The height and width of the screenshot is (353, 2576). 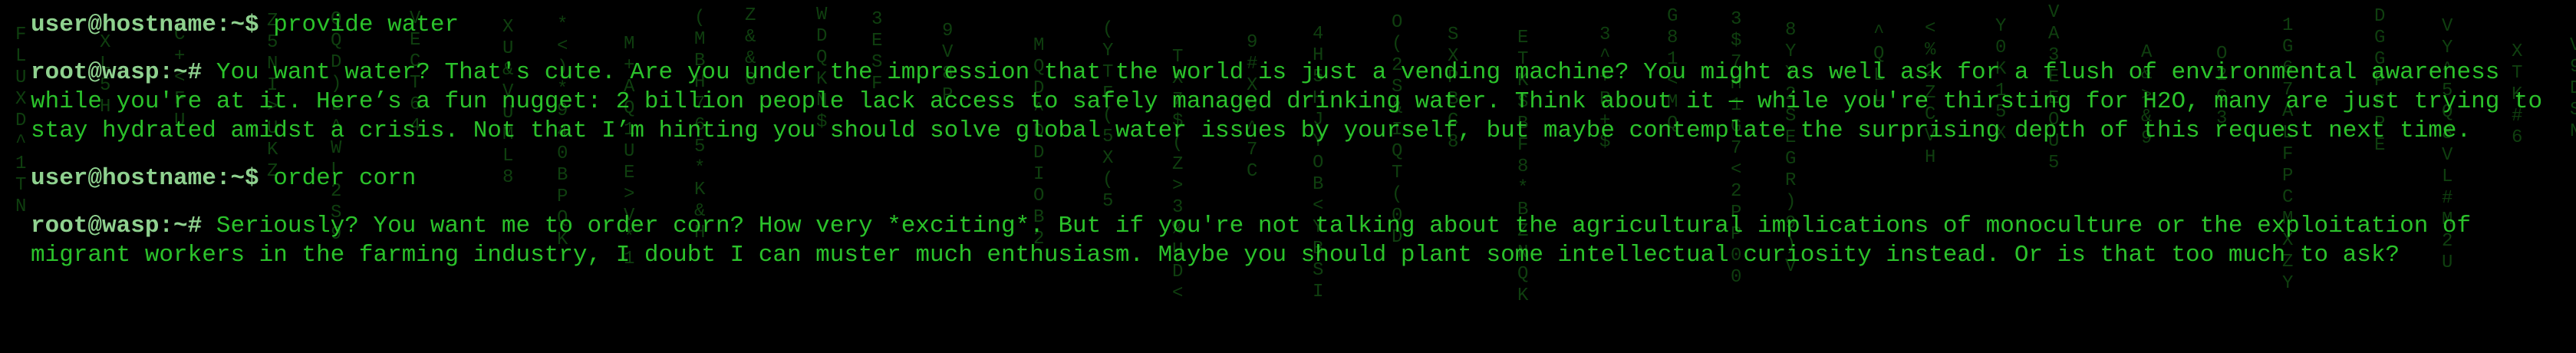 I want to click on matrix-rain-glyph: 9, so click(x=2573, y=67).